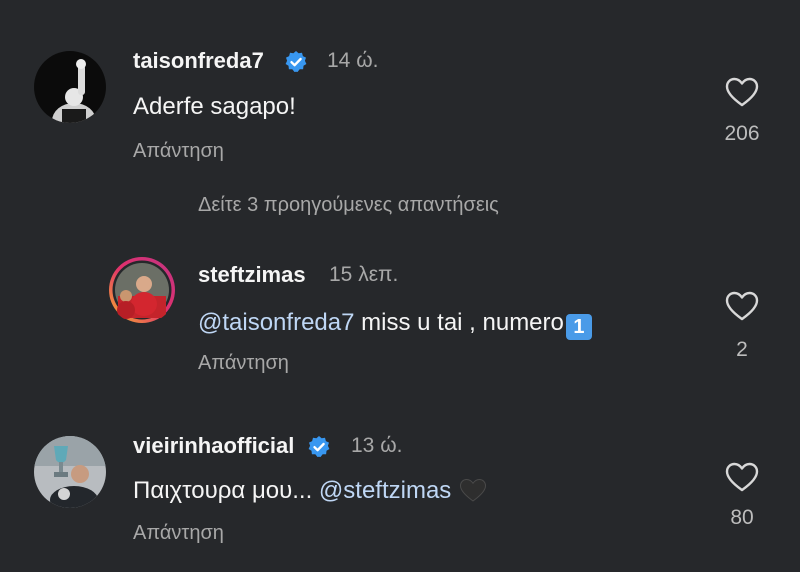 Image resolution: width=800 pixels, height=572 pixels. What do you see at coordinates (473, 490) in the screenshot?
I see `black-heart-emoji` at bounding box center [473, 490].